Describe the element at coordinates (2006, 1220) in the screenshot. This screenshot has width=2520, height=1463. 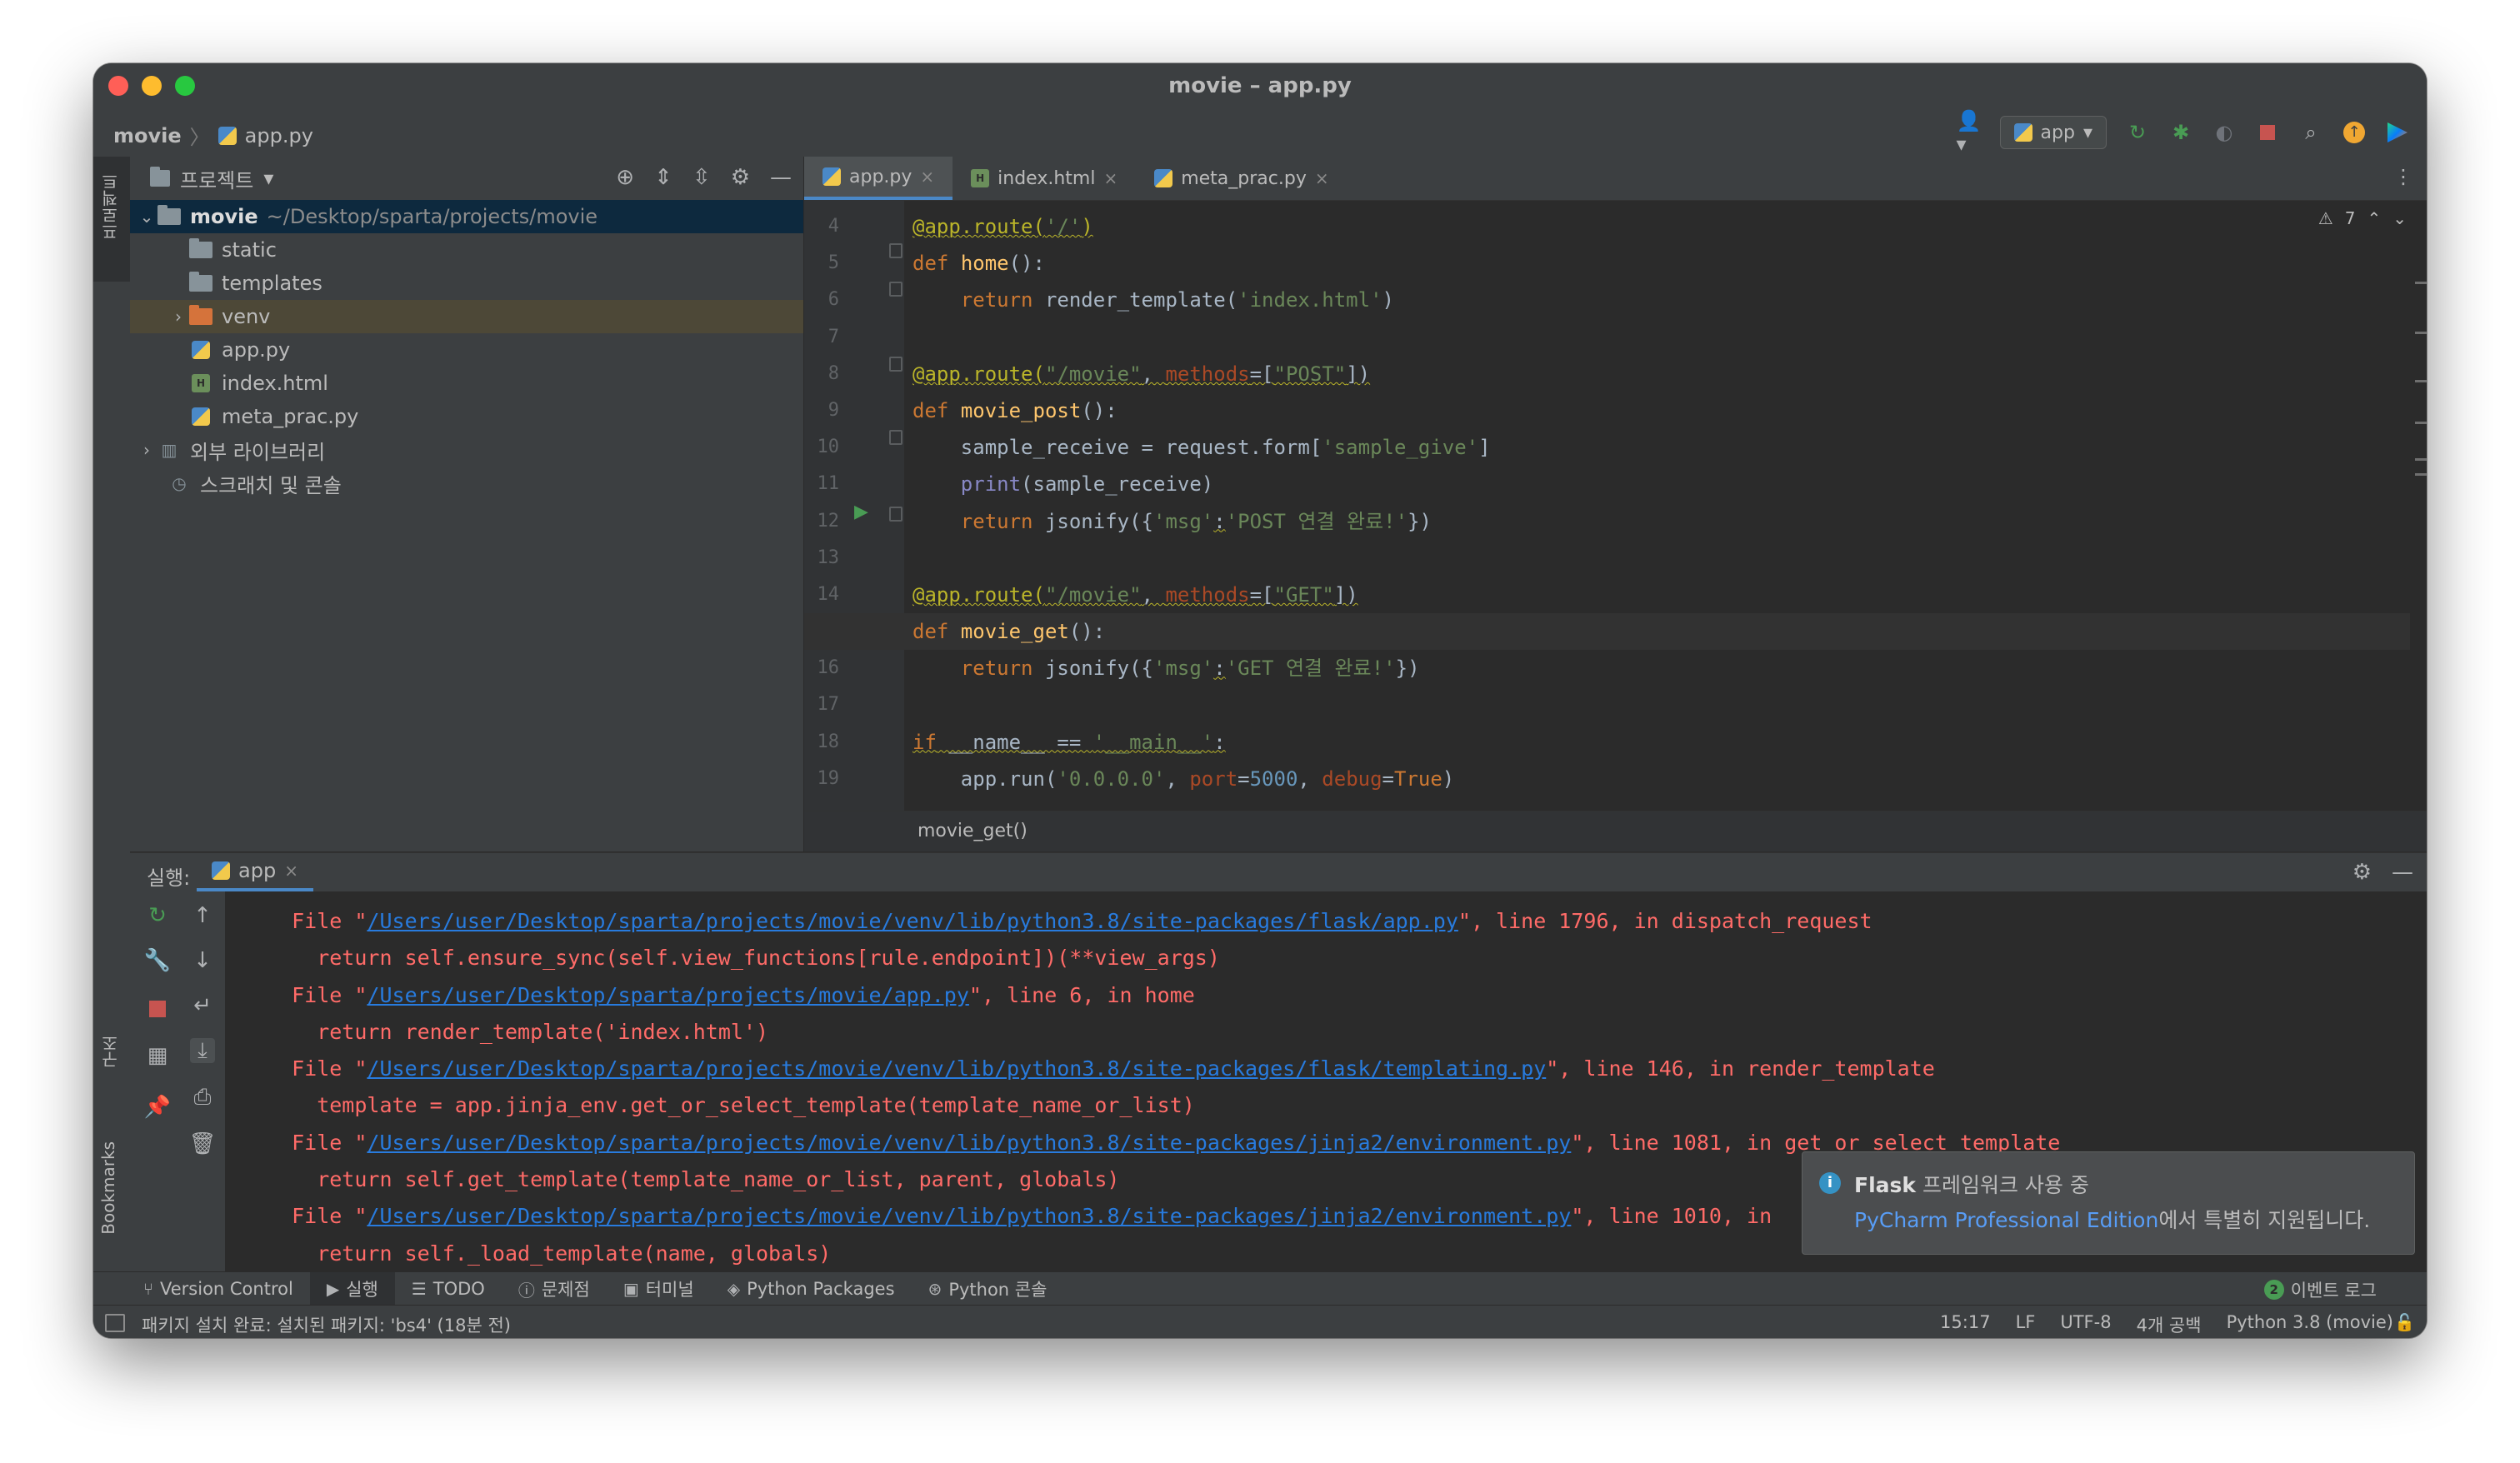
I see `notification-link: PyCharm Professional Edition` at that location.